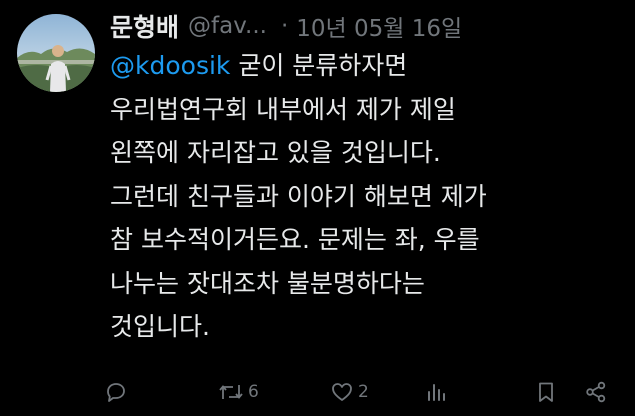  I want to click on avatar-photo, so click(56, 53).